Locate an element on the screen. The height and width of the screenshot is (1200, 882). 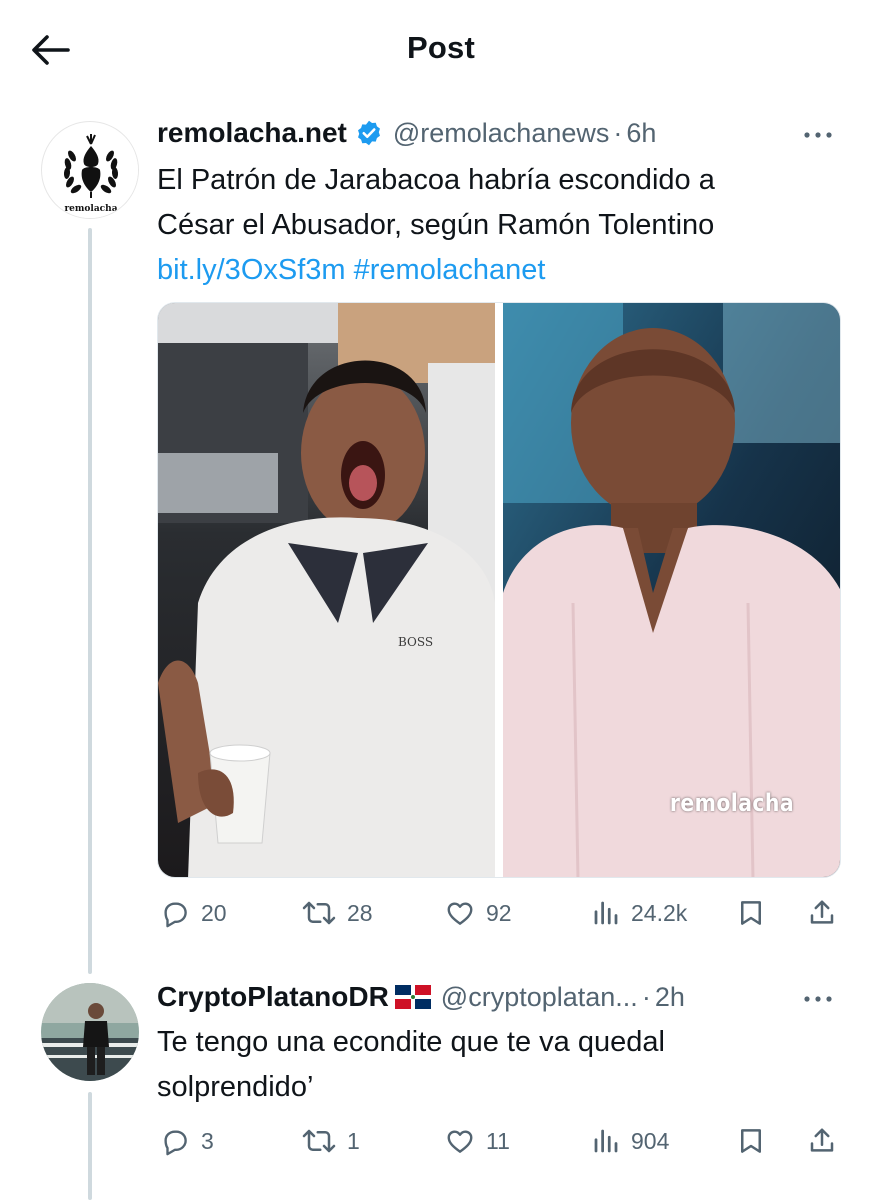
like-button: 92 is located at coordinates (478, 913).